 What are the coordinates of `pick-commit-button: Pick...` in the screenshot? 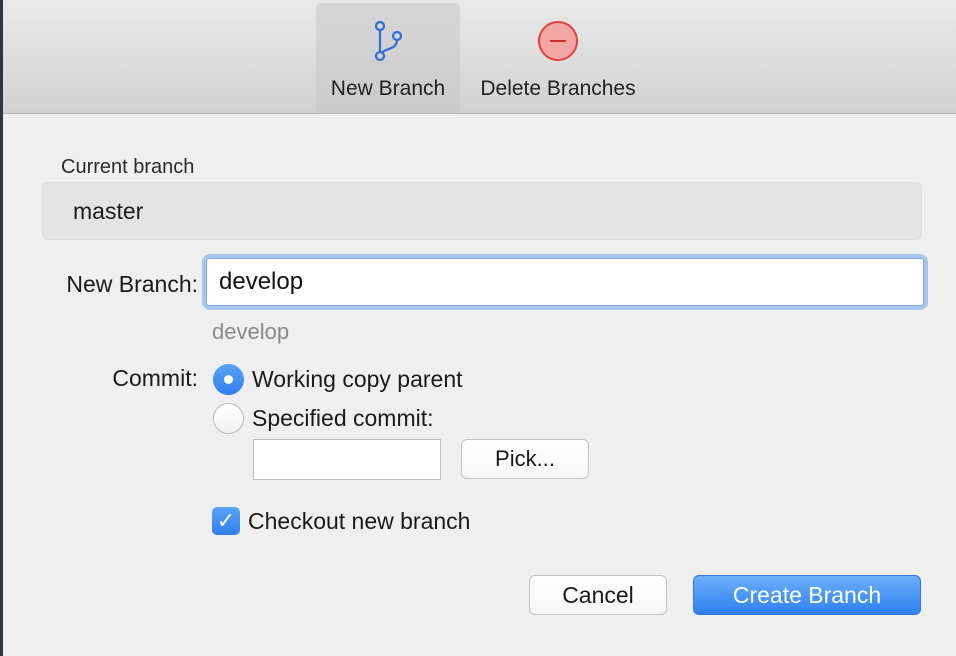 It's located at (525, 459).